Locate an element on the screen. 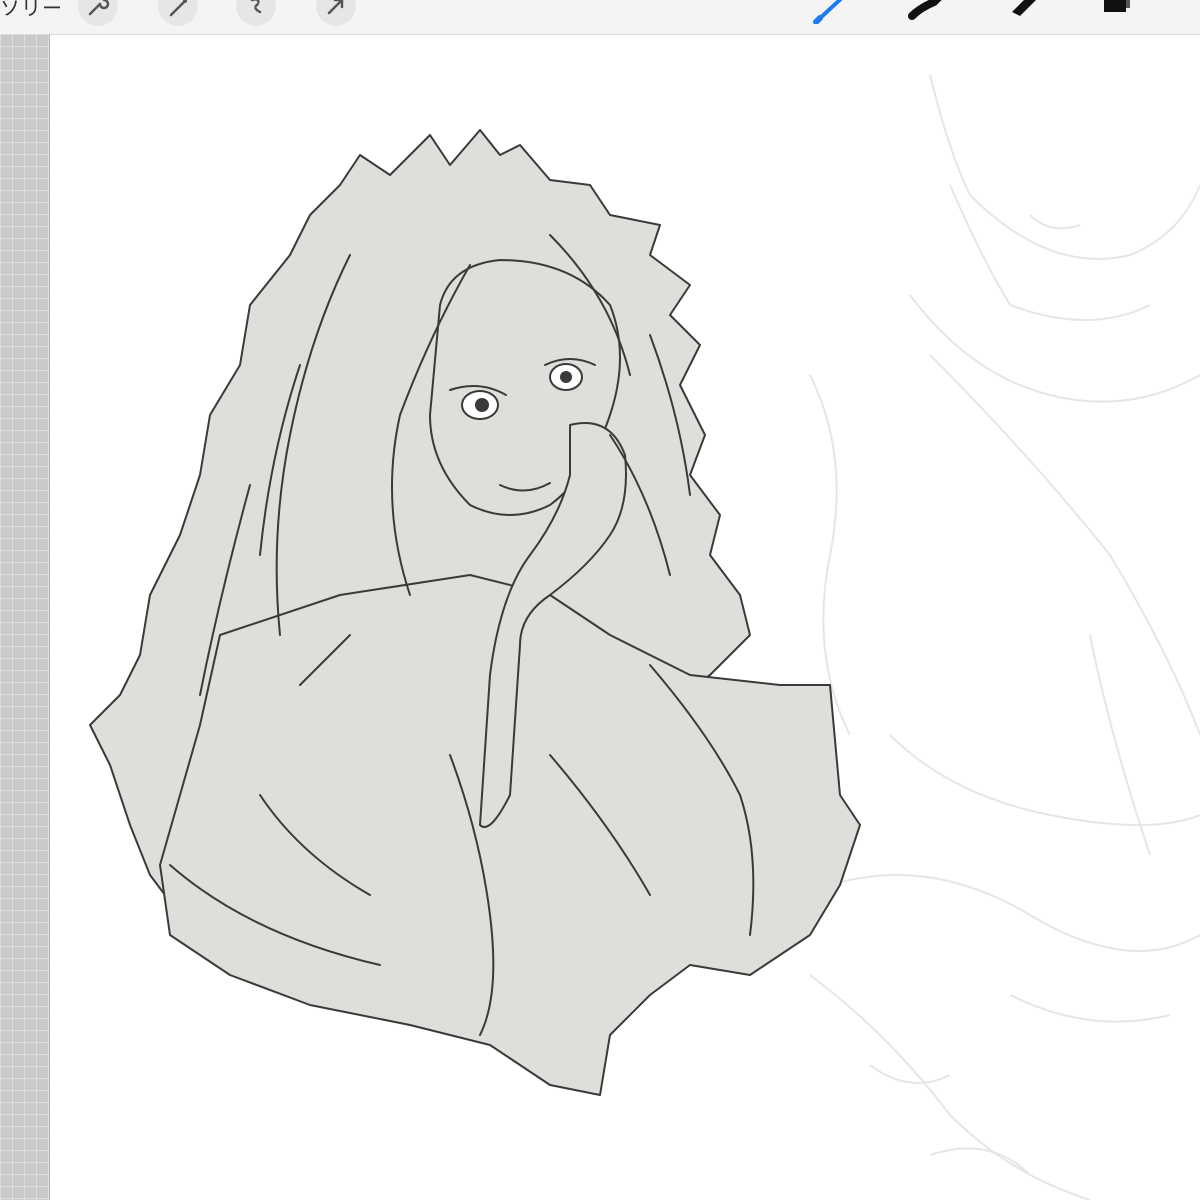 Image resolution: width=1200 pixels, height=1200 pixels. selection-icon is located at coordinates (256, 13).